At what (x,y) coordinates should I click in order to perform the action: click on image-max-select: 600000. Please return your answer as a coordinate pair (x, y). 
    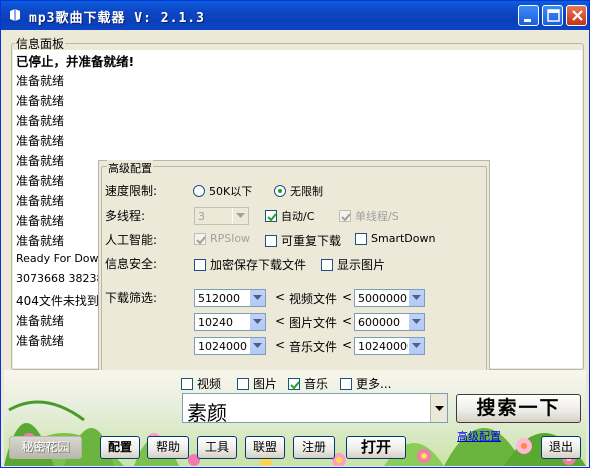
    Looking at the image, I should click on (389, 322).